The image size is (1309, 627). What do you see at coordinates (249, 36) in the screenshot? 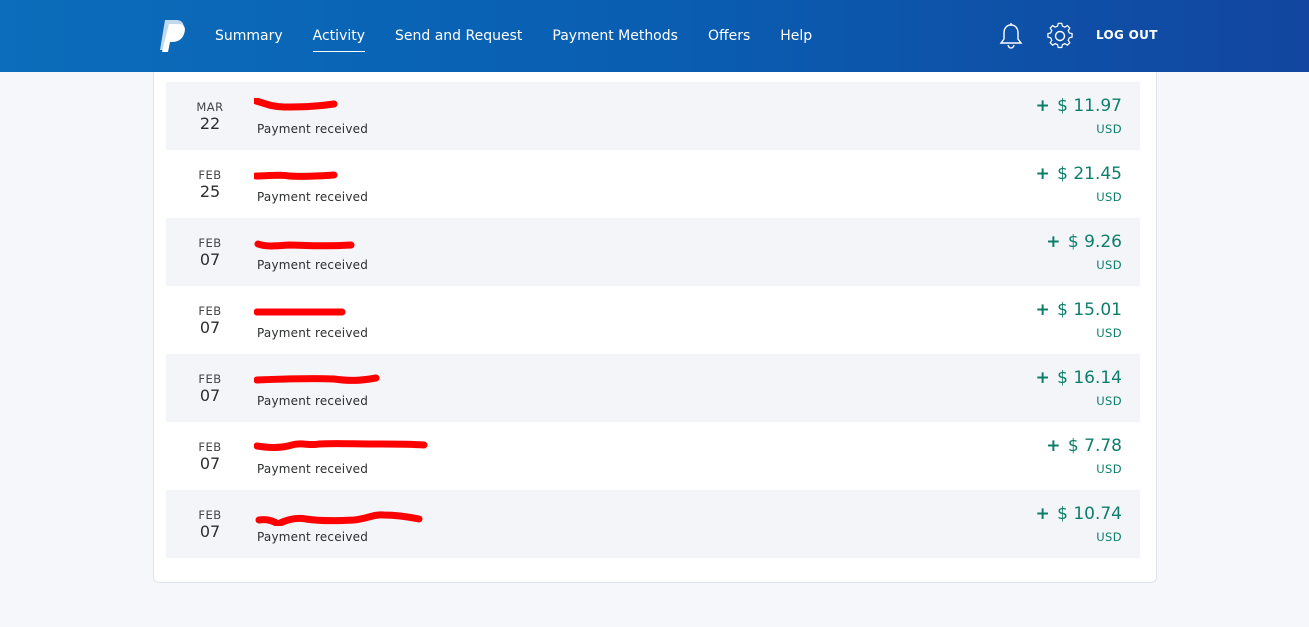
I see `nav-summary: Summary` at bounding box center [249, 36].